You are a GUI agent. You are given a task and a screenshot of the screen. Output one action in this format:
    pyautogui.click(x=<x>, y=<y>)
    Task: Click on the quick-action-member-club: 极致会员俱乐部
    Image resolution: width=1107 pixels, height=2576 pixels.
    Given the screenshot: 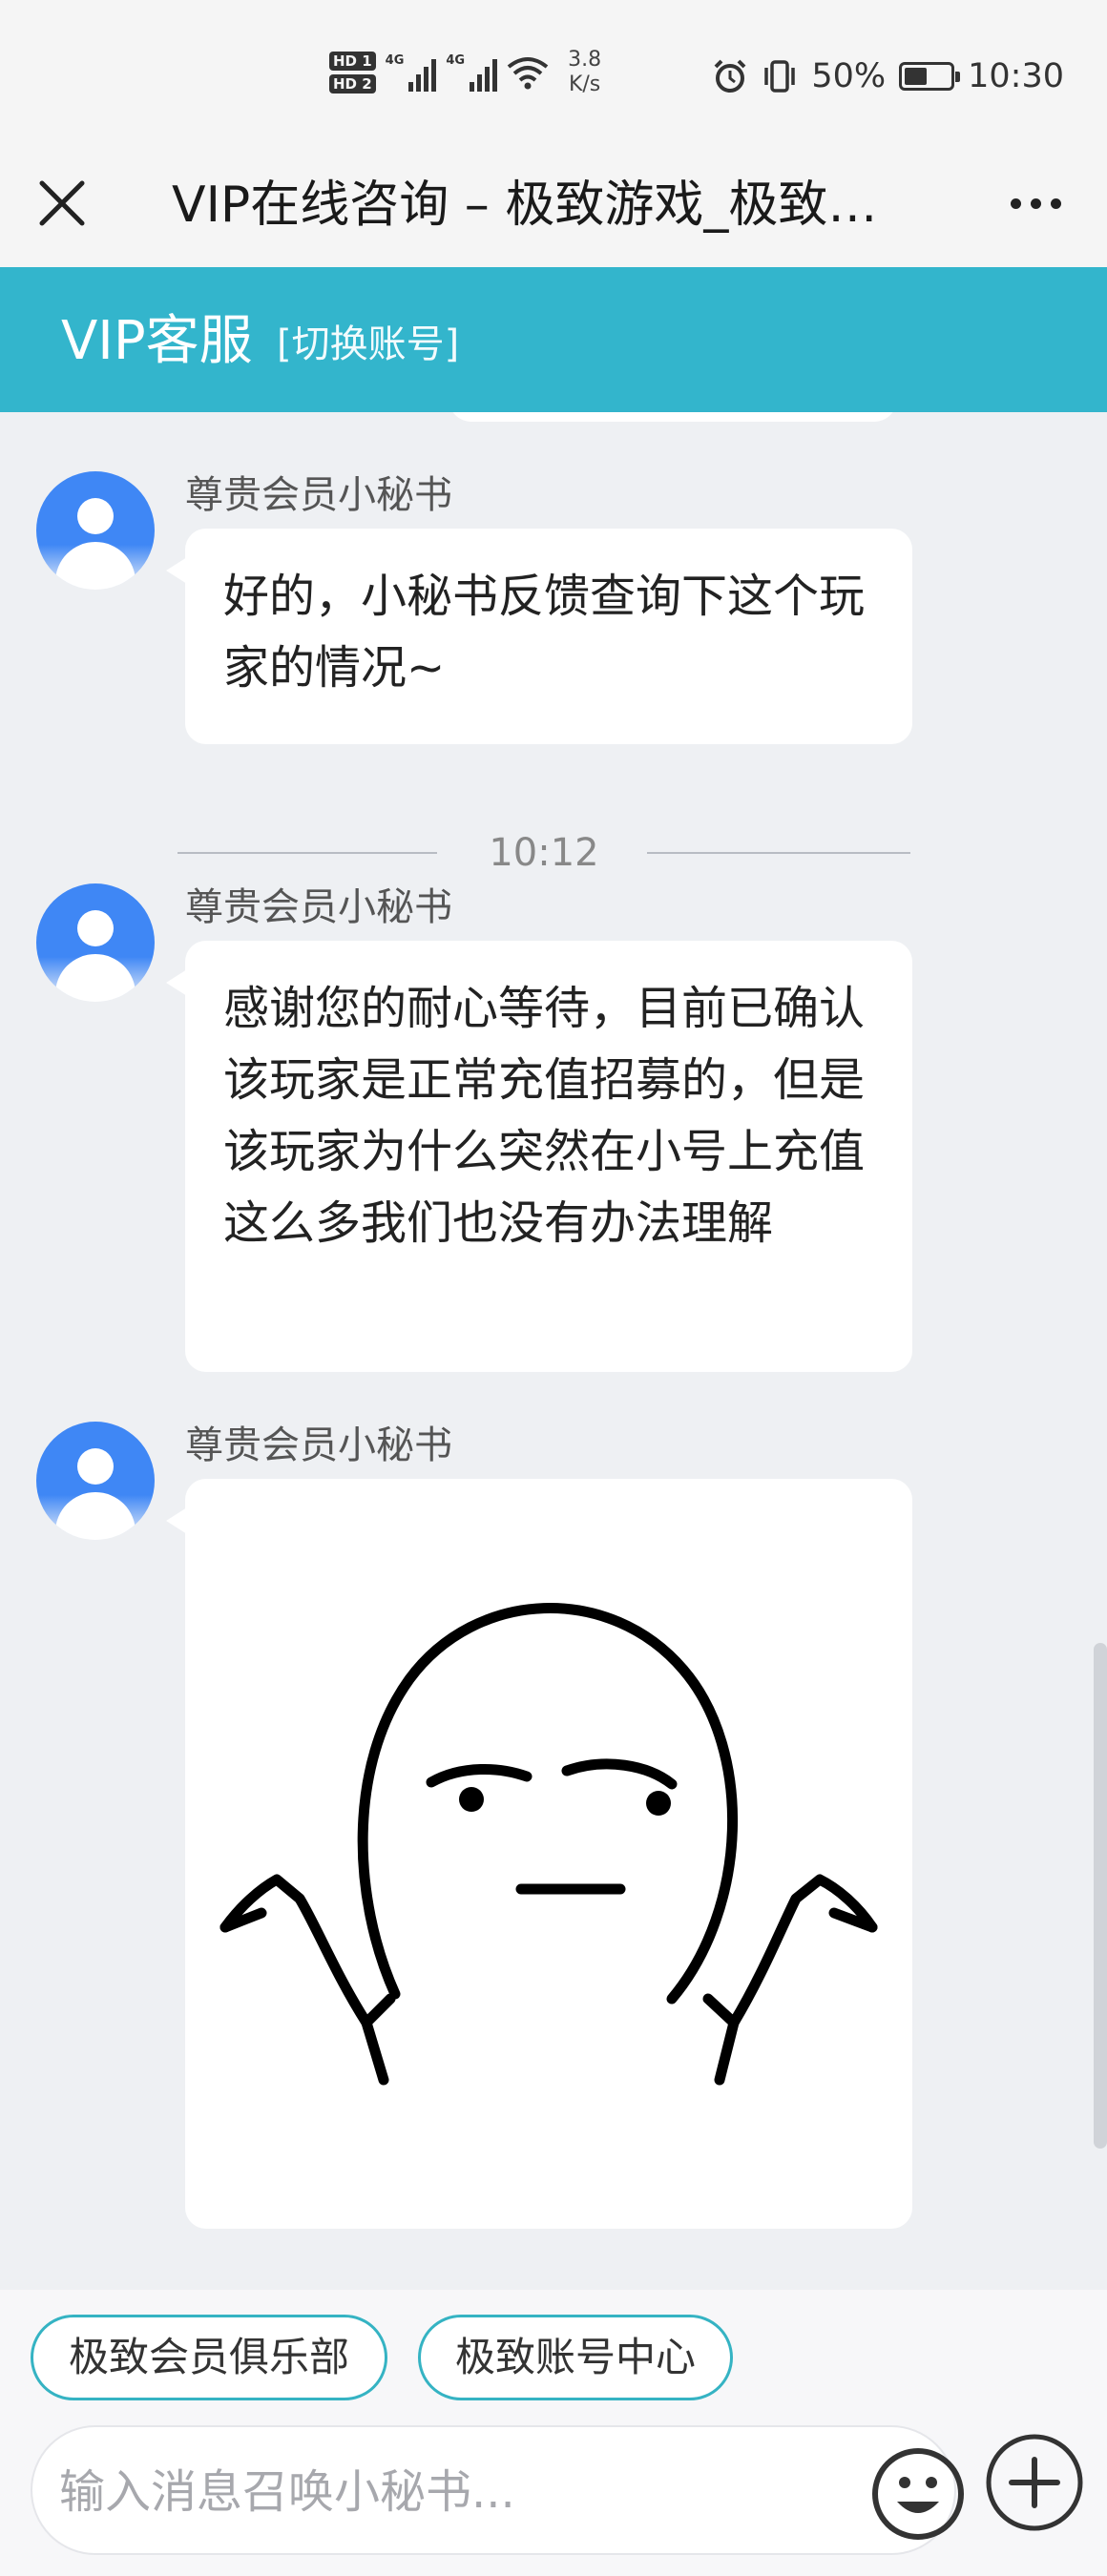 What is the action you would take?
    pyautogui.click(x=209, y=2357)
    